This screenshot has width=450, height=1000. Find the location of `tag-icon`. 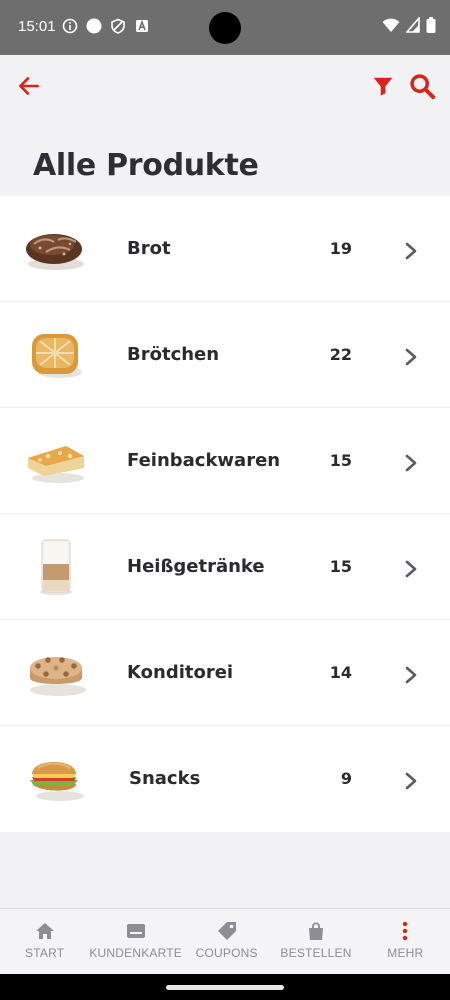

tag-icon is located at coordinates (226, 931).